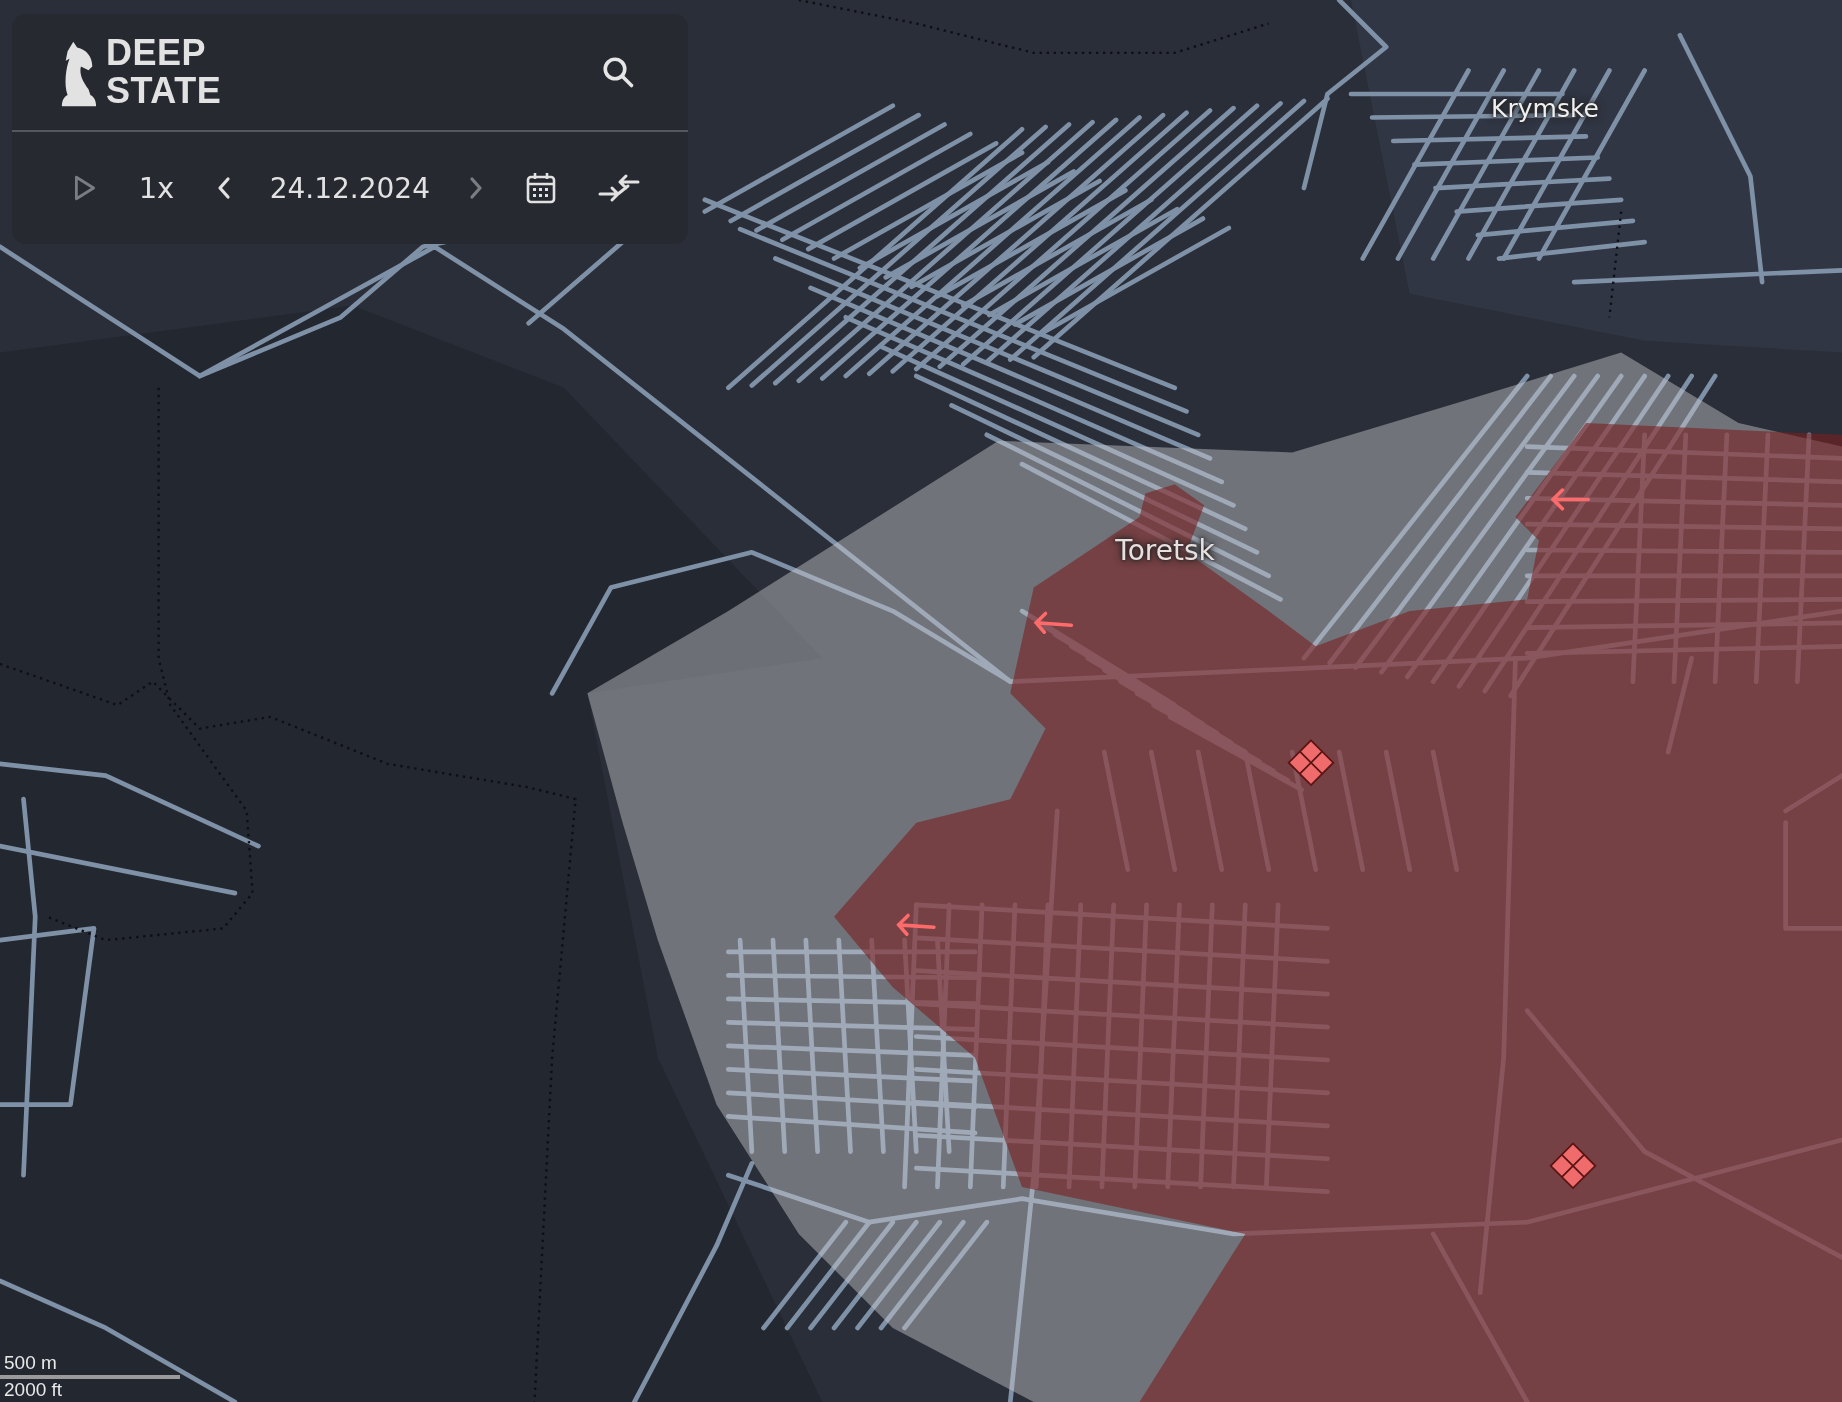 This screenshot has width=1842, height=1402. What do you see at coordinates (349, 188) in the screenshot?
I see `date-label: 24.12.2024` at bounding box center [349, 188].